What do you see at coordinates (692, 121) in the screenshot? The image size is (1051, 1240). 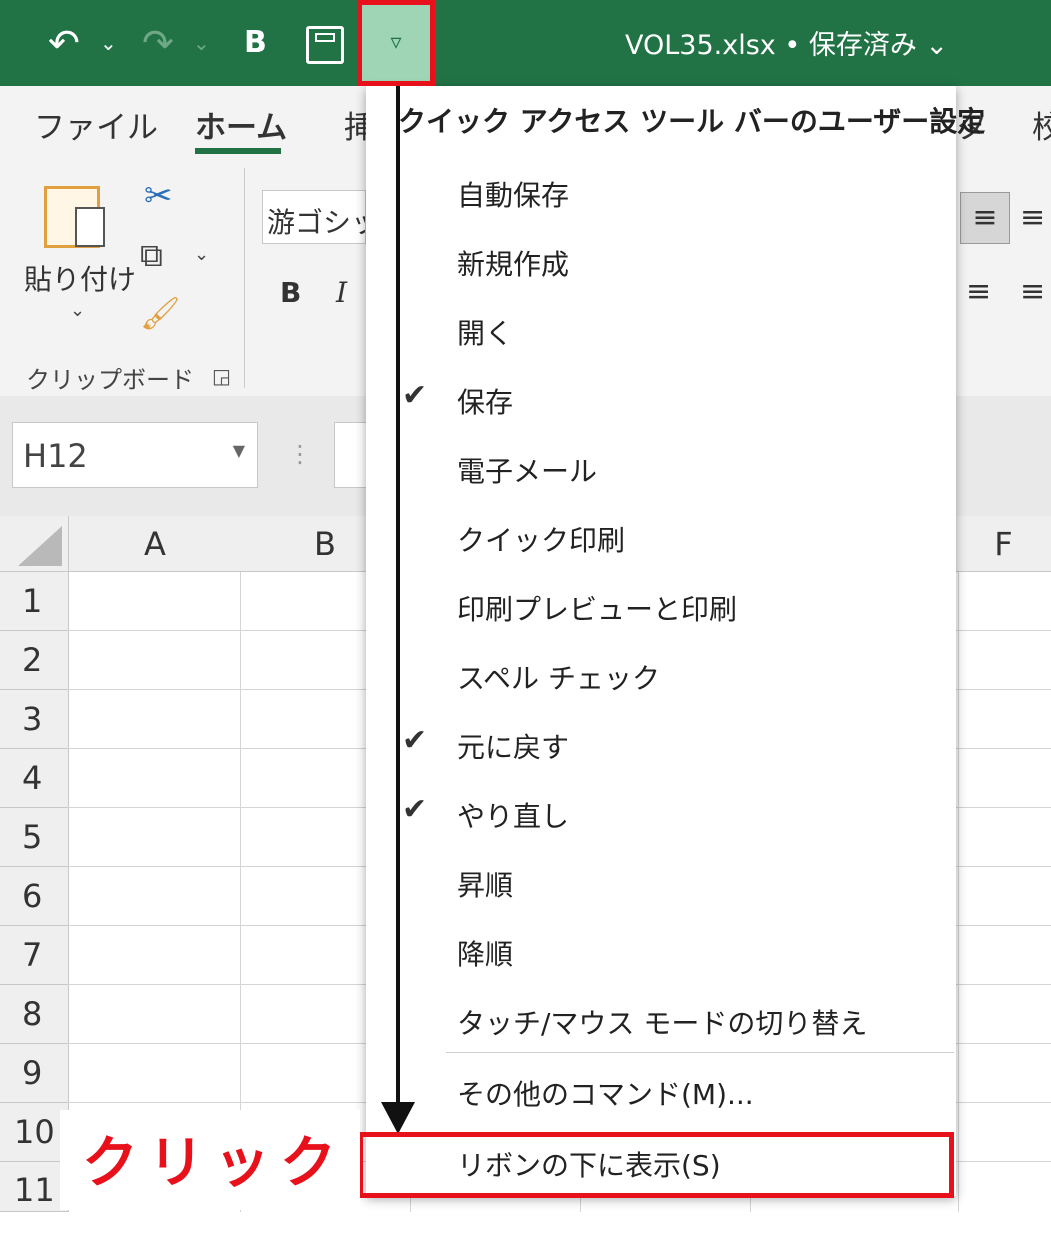 I see `menu-title: クイック アクセス ツール バーのユーザー設定` at bounding box center [692, 121].